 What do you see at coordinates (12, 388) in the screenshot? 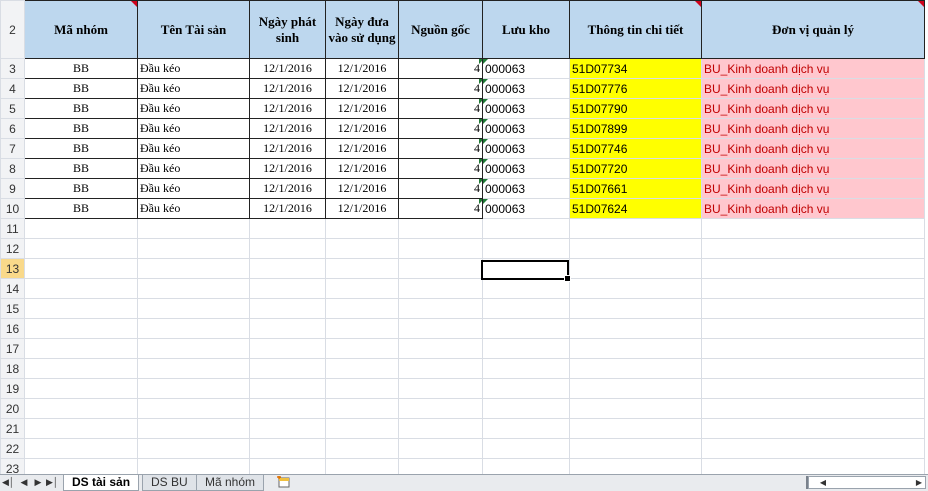
I see `row-header: 19` at bounding box center [12, 388].